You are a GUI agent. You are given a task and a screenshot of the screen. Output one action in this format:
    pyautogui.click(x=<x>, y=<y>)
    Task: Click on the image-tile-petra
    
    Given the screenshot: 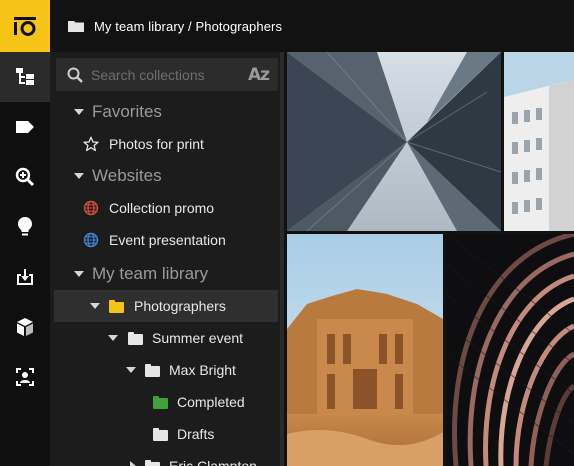 What is the action you would take?
    pyautogui.click(x=365, y=350)
    